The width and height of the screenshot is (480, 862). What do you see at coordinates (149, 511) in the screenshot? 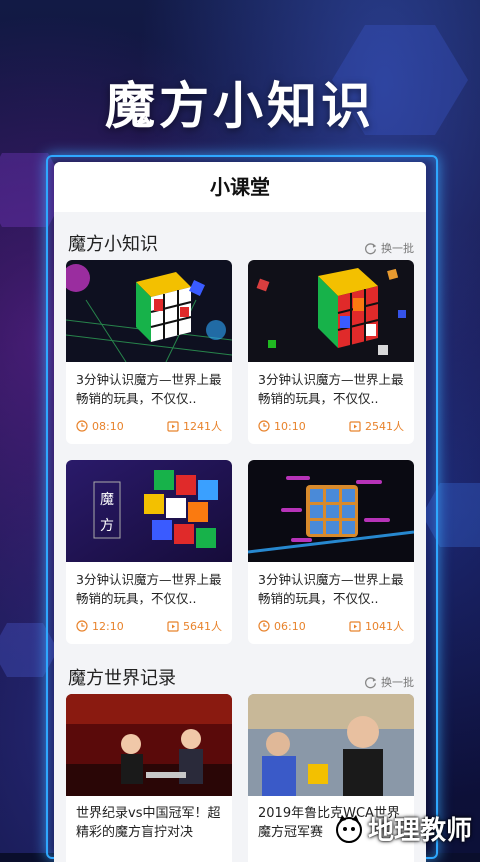
I see `video-thumbnail: 魔 方` at bounding box center [149, 511].